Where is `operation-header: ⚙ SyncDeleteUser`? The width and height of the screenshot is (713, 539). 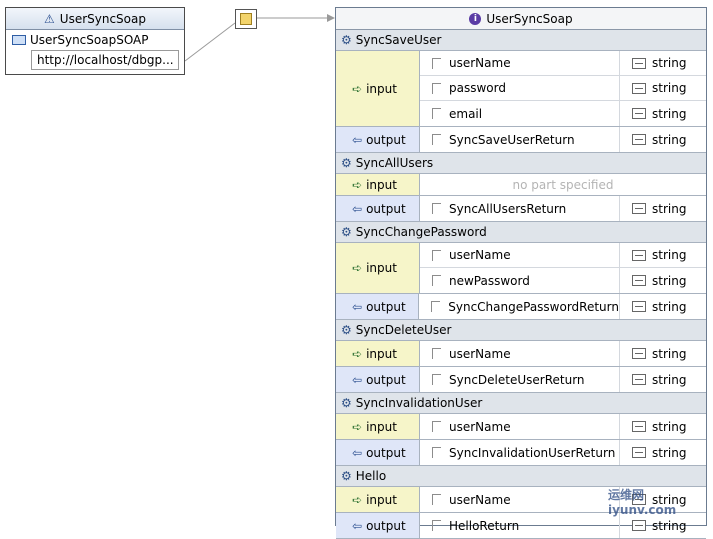
operation-header: ⚙ SyncDeleteUser is located at coordinates (521, 330).